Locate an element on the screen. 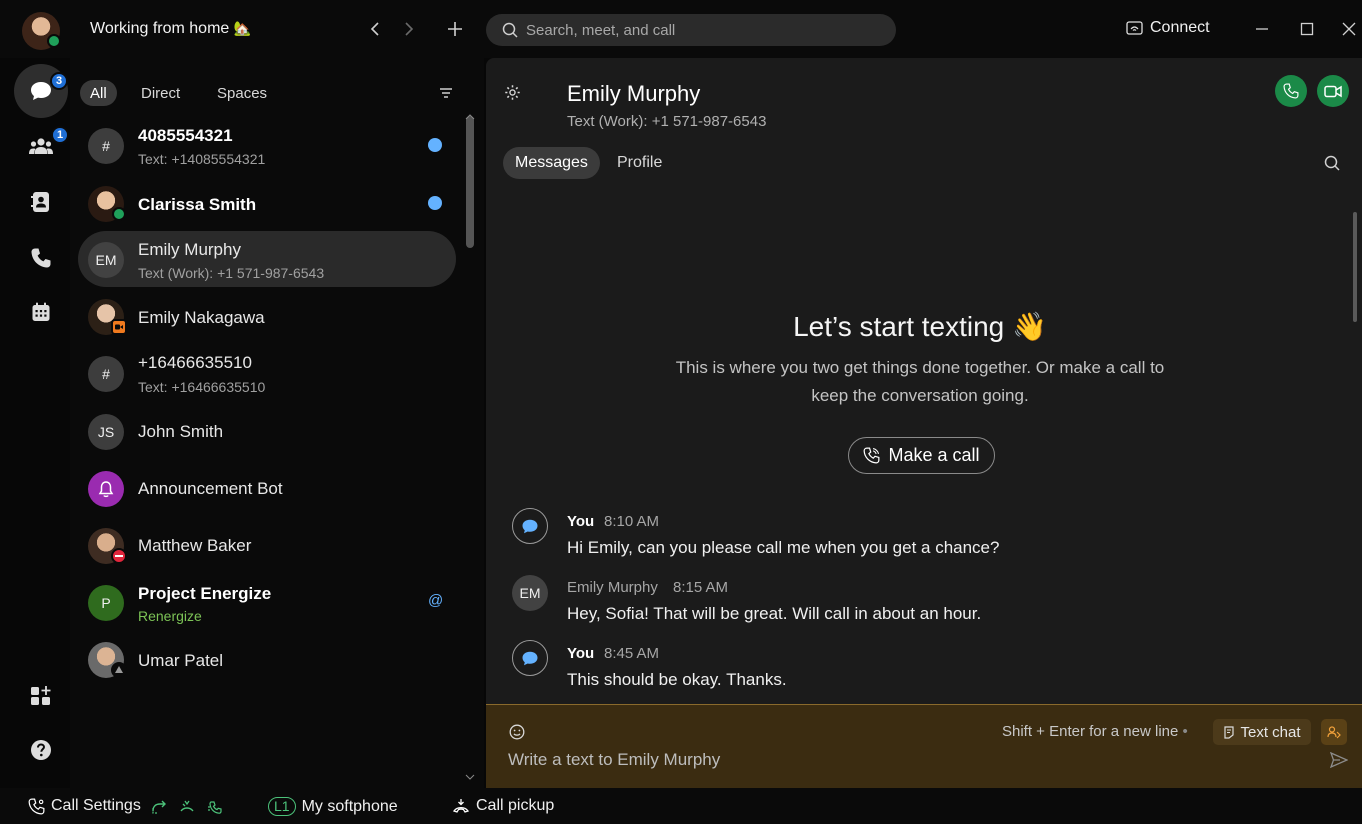  audio-call-button is located at coordinates (1291, 91).